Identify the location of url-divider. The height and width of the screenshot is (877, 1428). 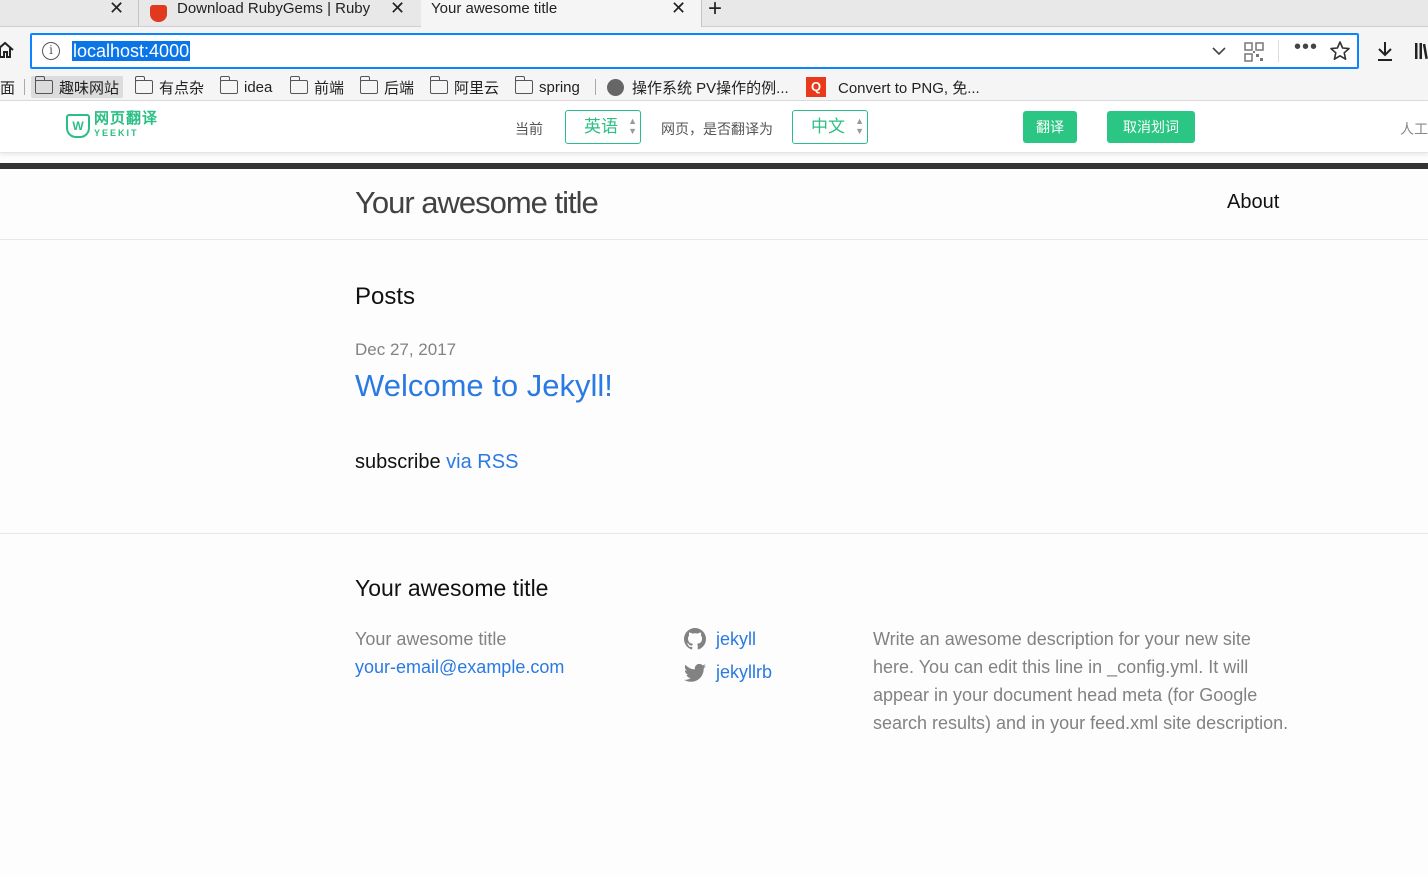
(1278, 51).